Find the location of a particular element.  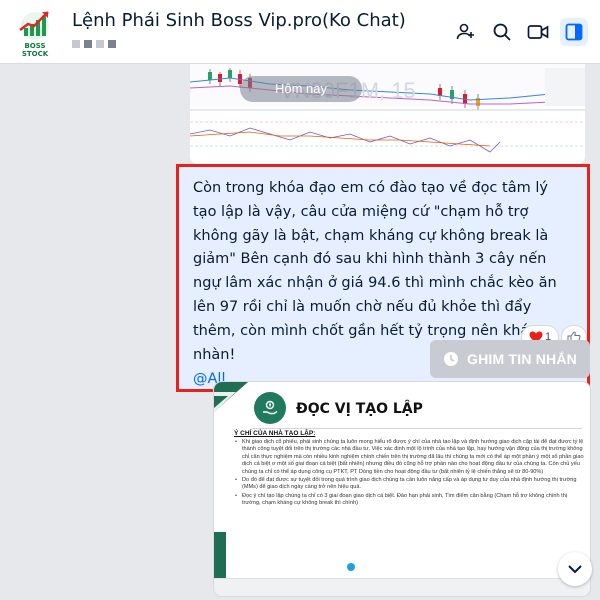

pin-message-label: GHIM TIN NHẮN is located at coordinates (522, 359).